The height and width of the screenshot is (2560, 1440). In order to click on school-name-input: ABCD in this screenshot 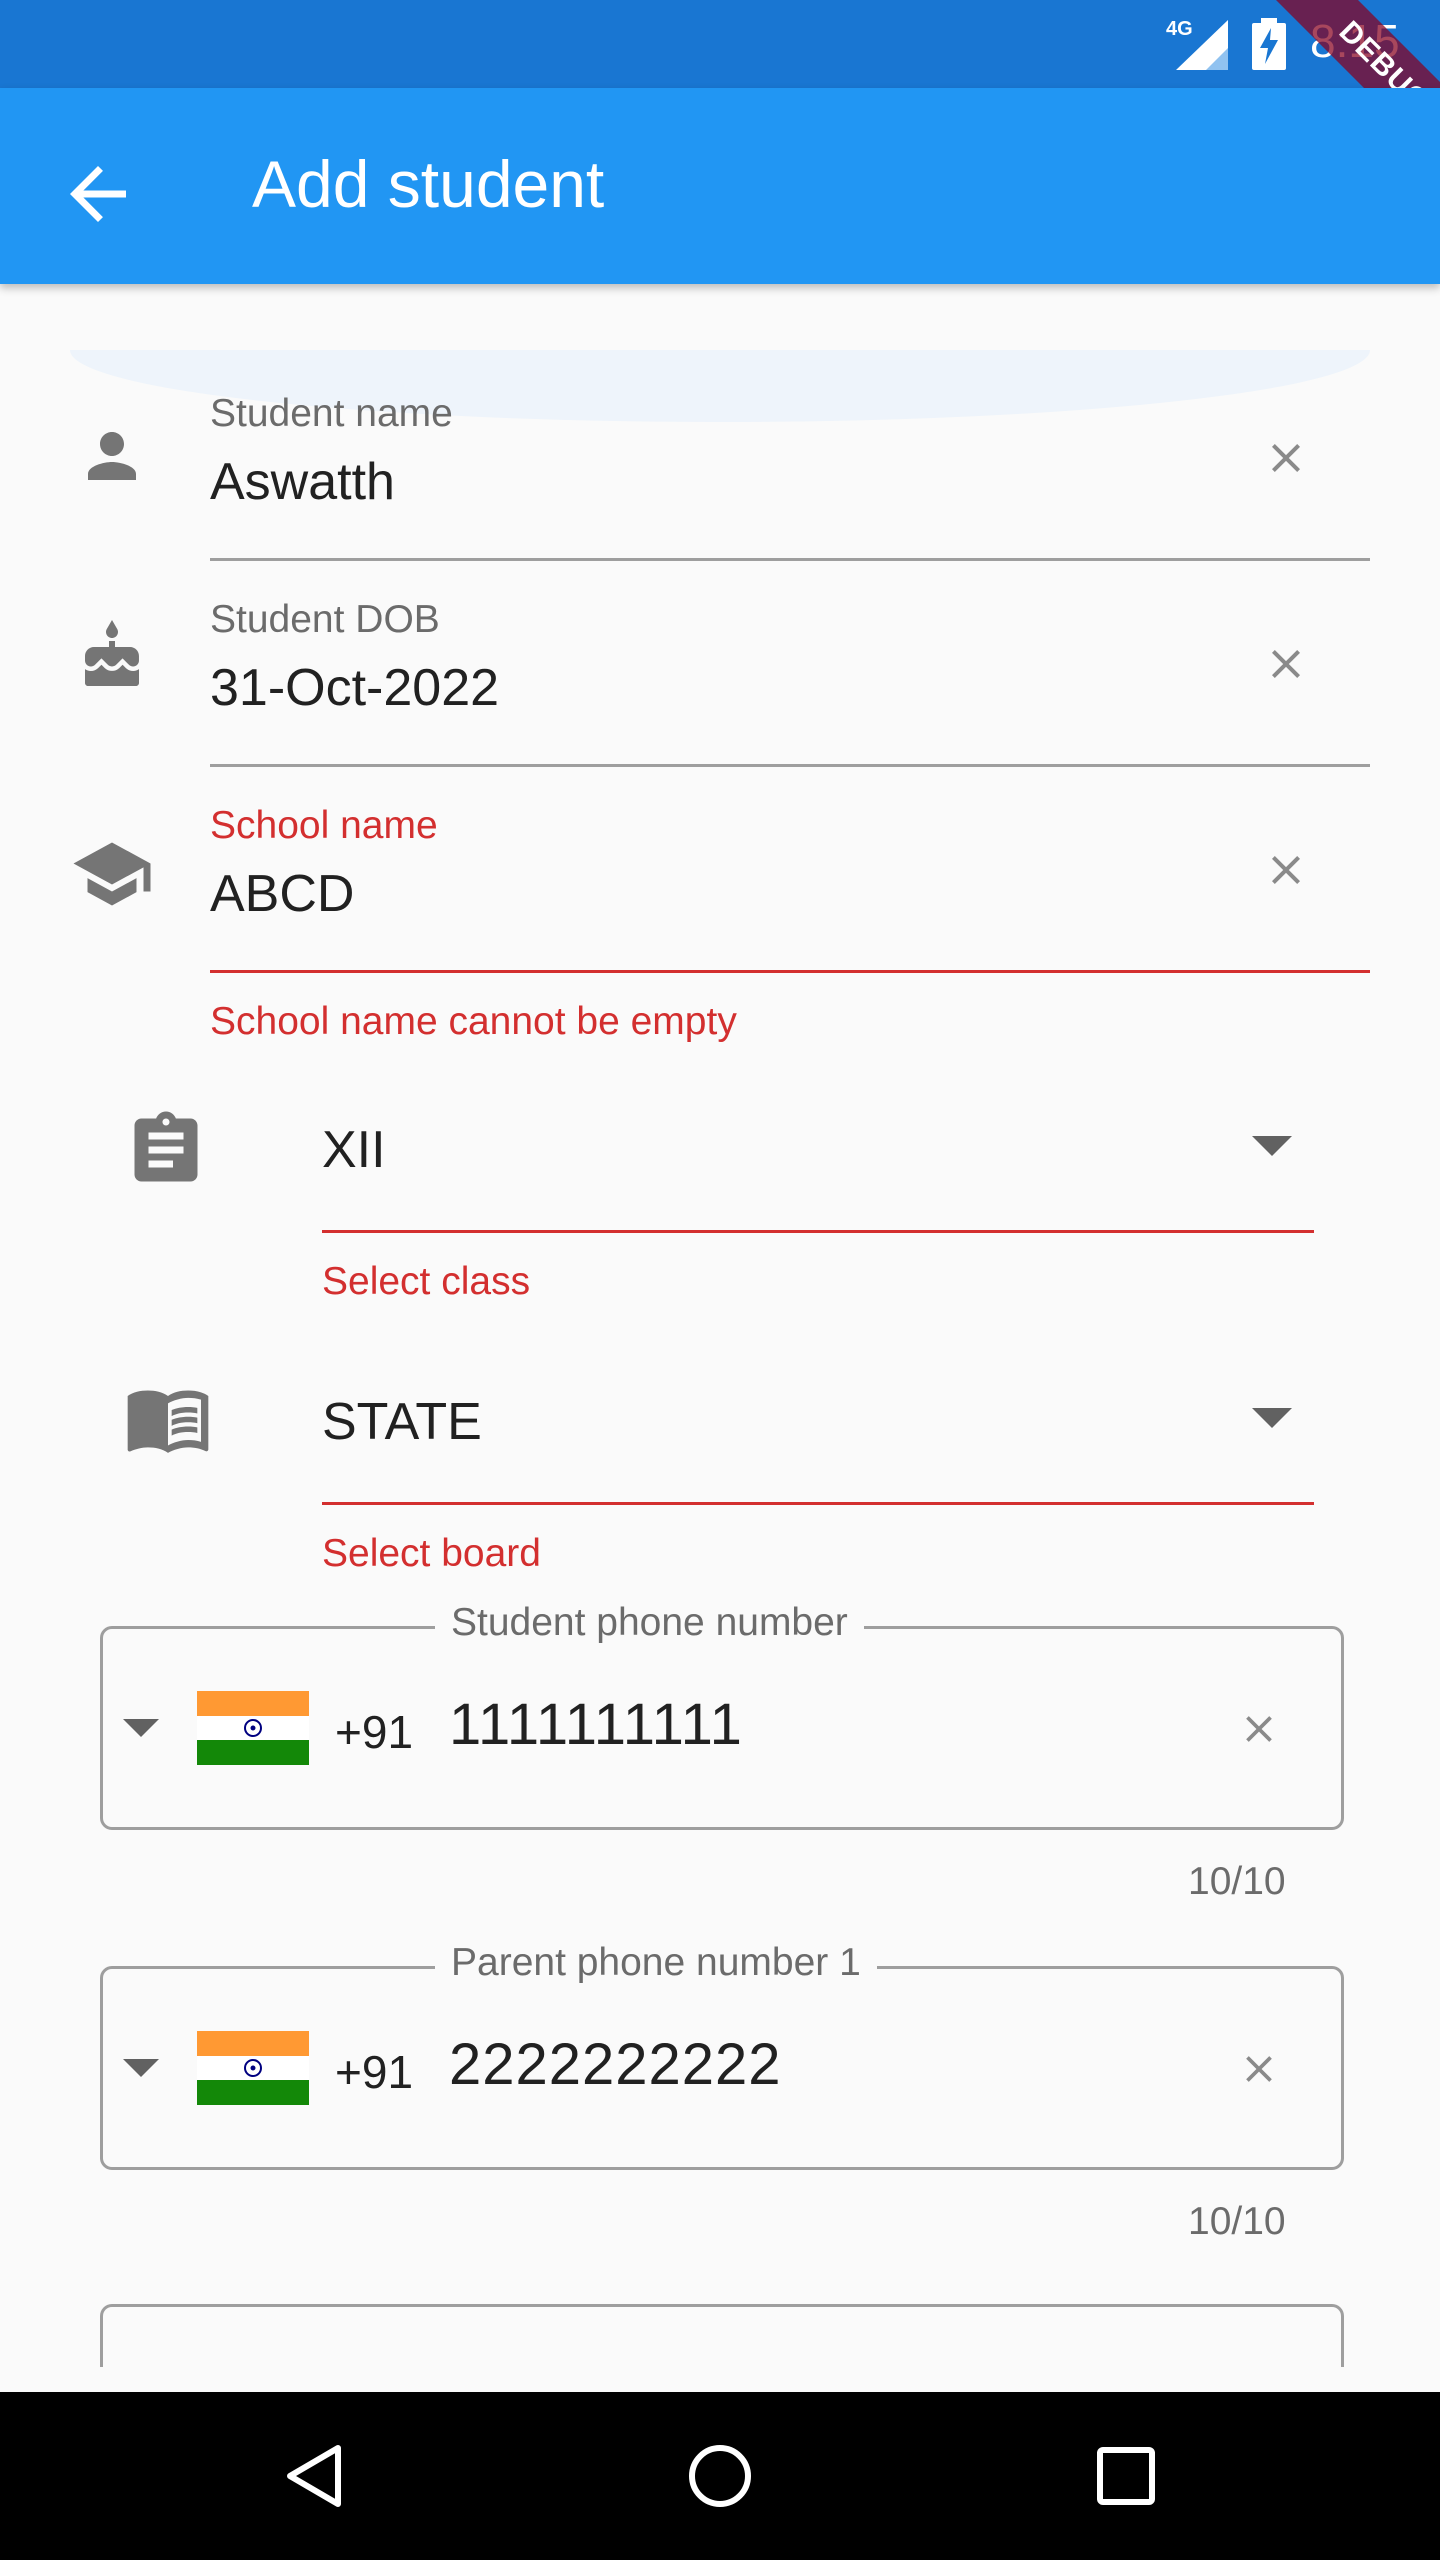, I will do `click(282, 894)`.